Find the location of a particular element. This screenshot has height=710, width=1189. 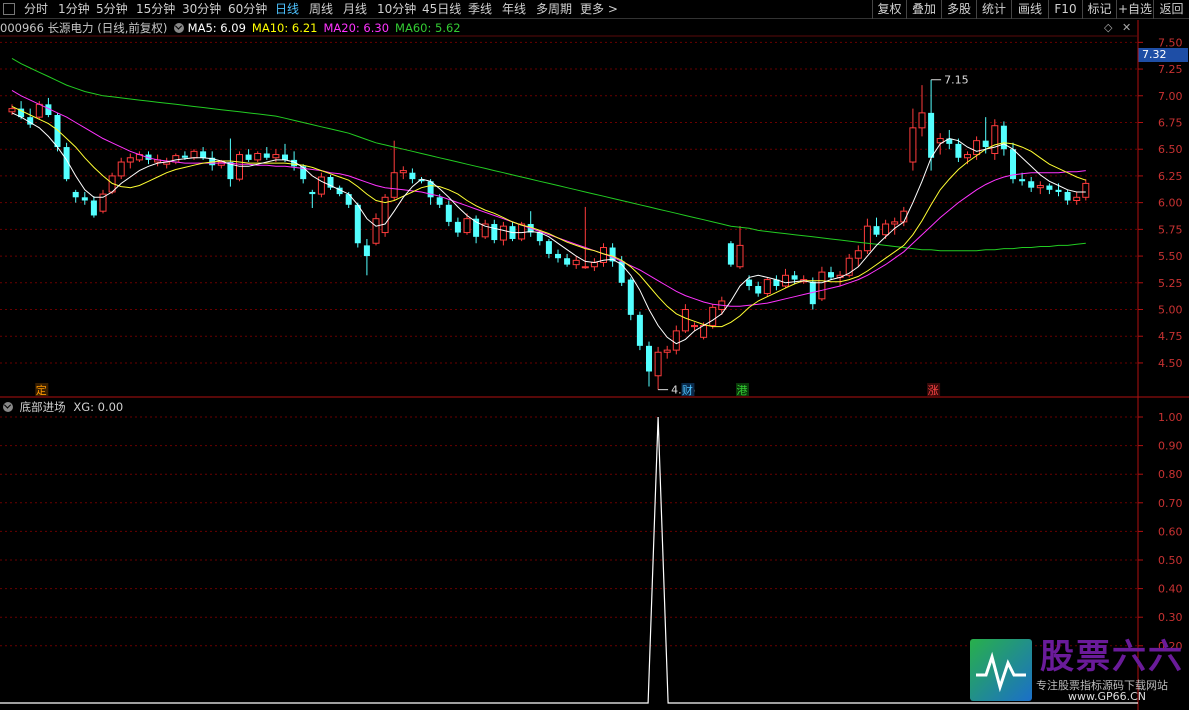

sub-tick-label: 0.90 is located at coordinates (1170, 446).